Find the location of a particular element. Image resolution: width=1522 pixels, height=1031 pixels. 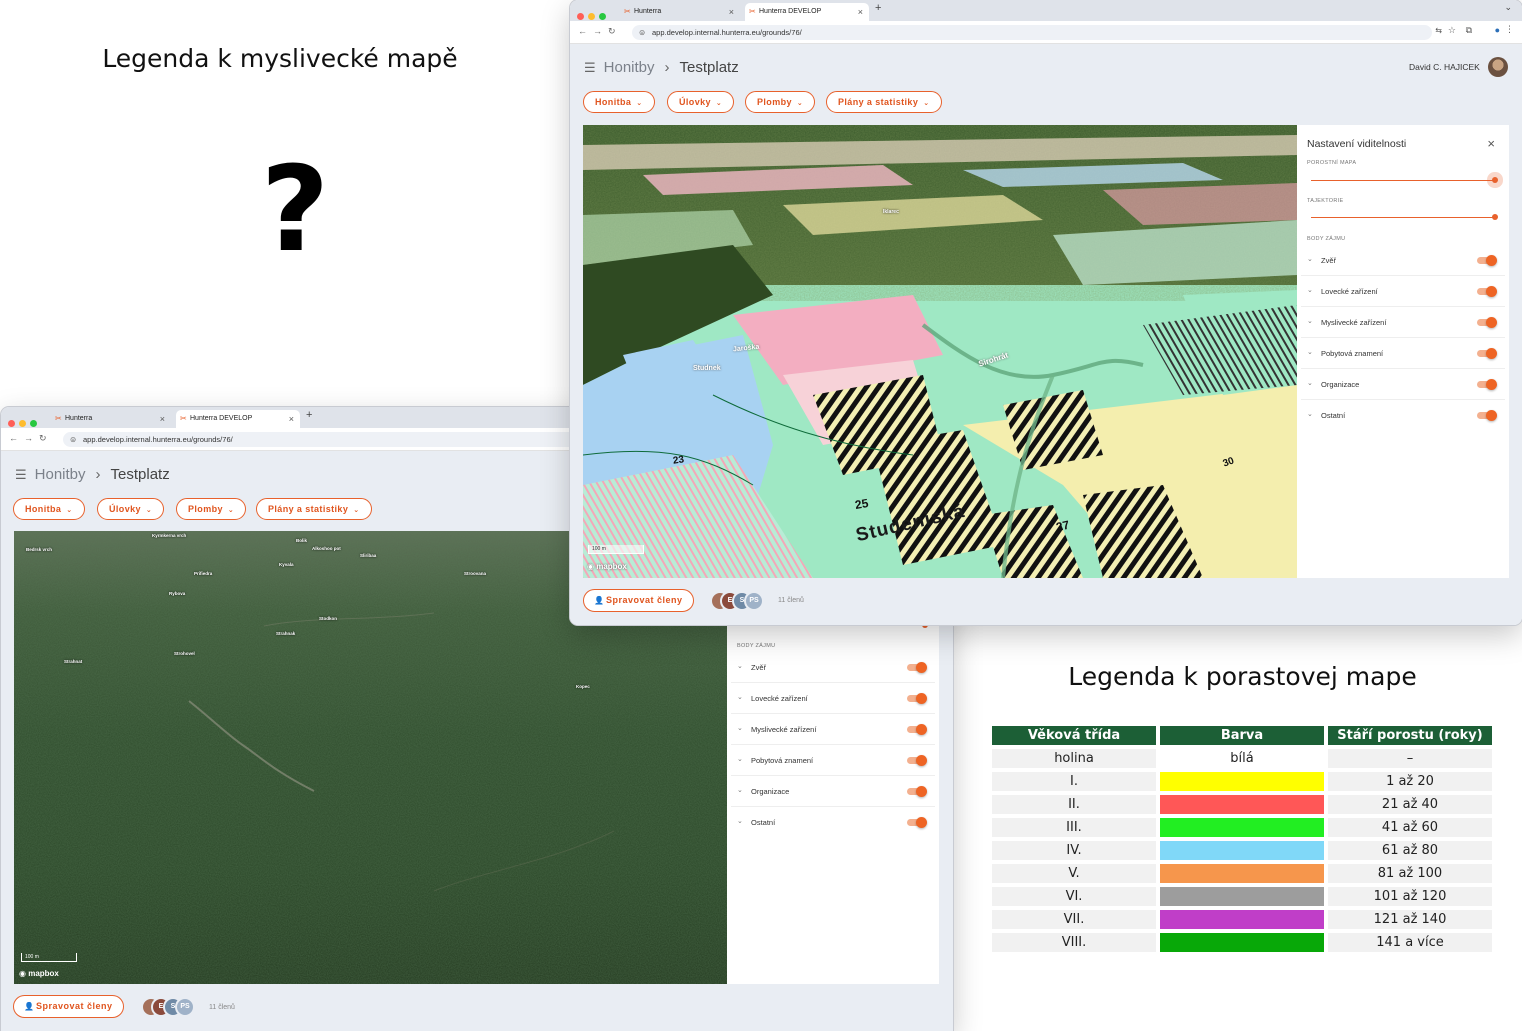

user-name: David C. HAJICEK is located at coordinates (1444, 67).